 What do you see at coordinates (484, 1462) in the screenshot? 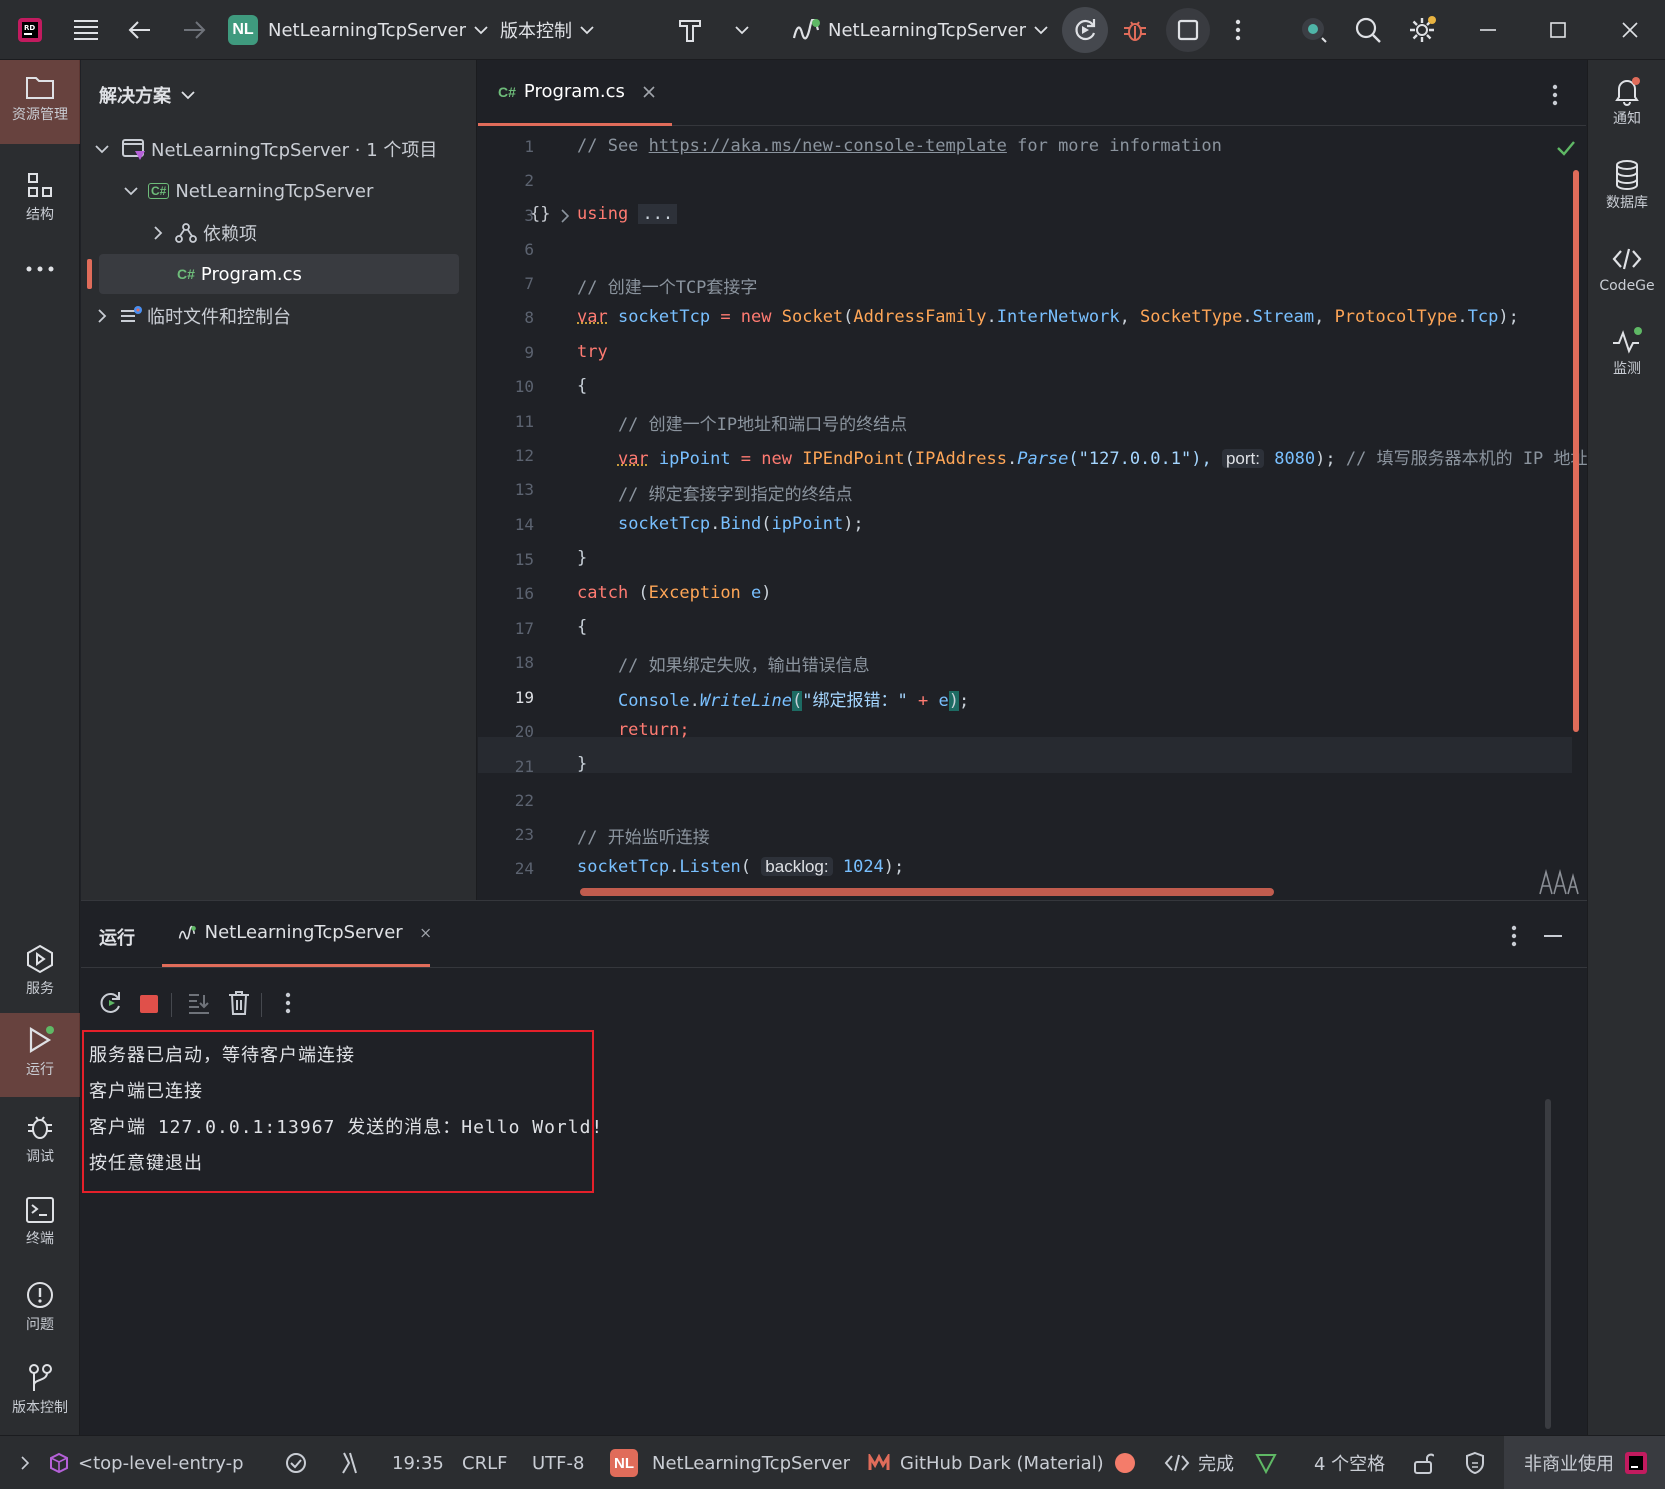
I see `line-ending: CRLF` at bounding box center [484, 1462].